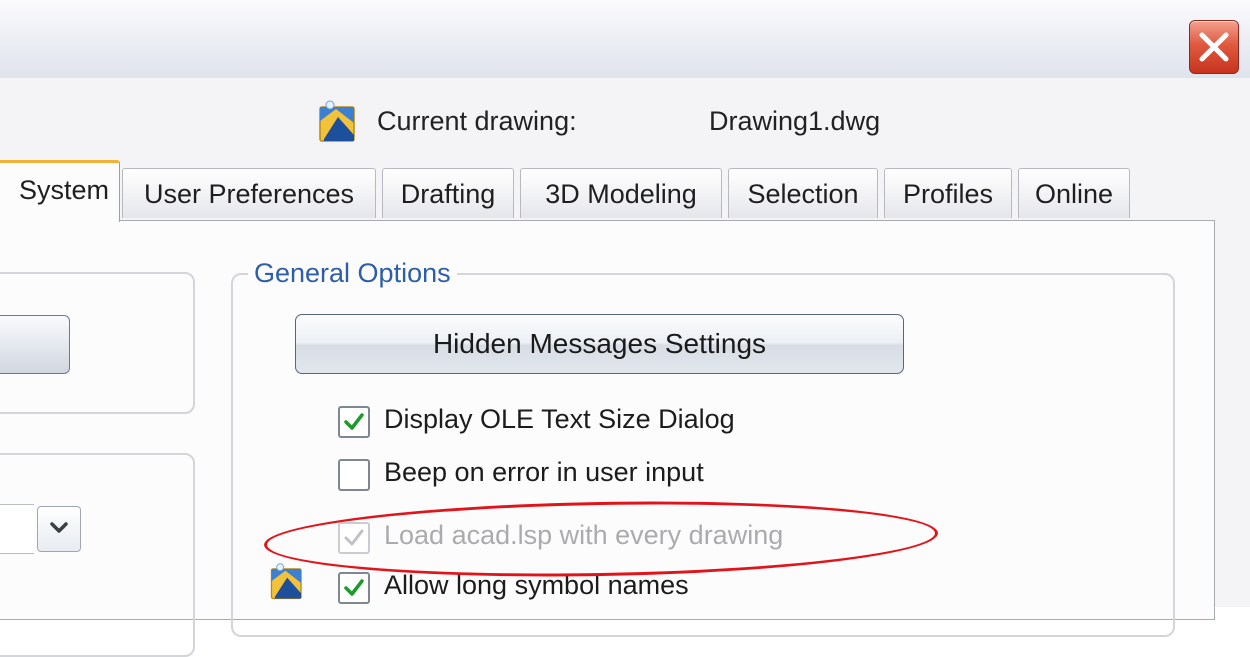 The width and height of the screenshot is (1250, 657). What do you see at coordinates (544, 472) in the screenshot?
I see `option-label: Beep on error in user input` at bounding box center [544, 472].